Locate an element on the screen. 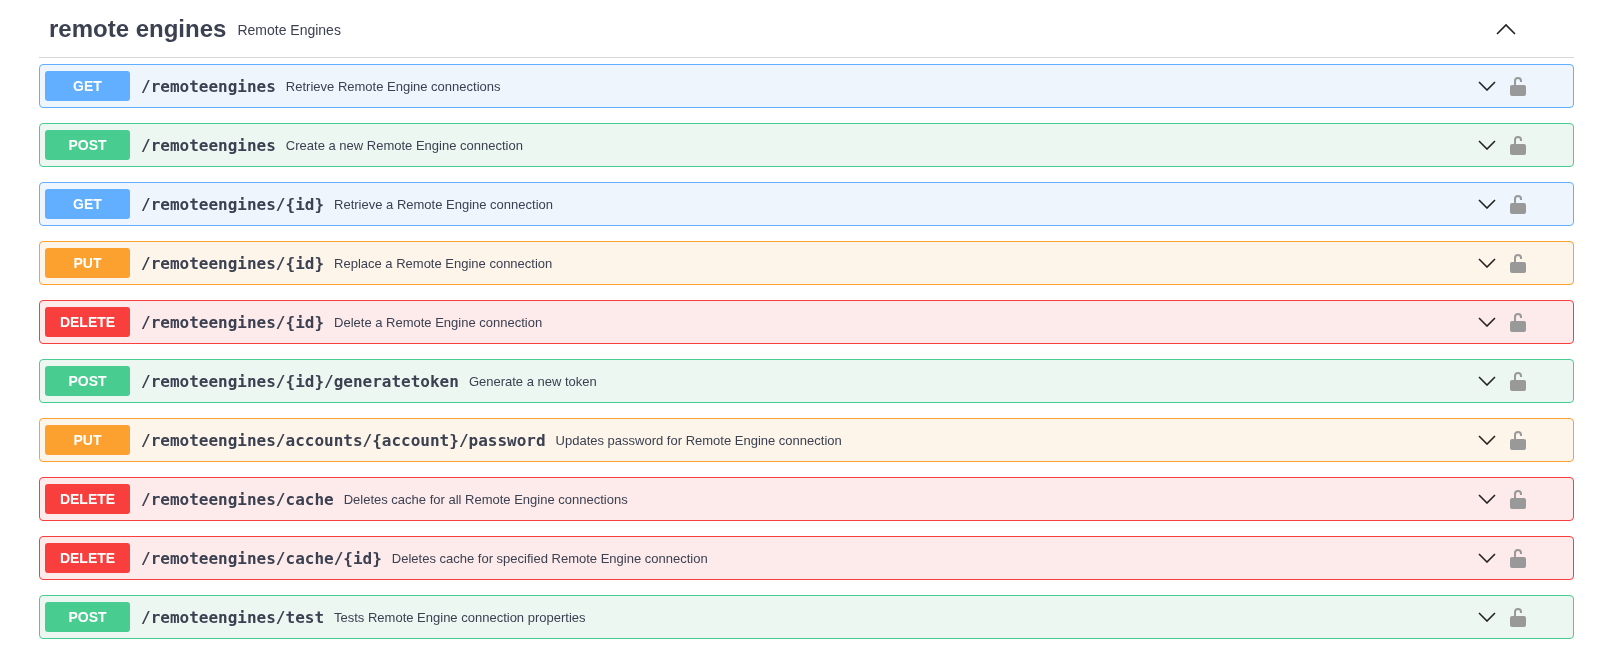 Image resolution: width=1600 pixels, height=651 pixels. operation-row: POST /remoteengines/{id}/generatetoken Generate a new token is located at coordinates (806, 381).